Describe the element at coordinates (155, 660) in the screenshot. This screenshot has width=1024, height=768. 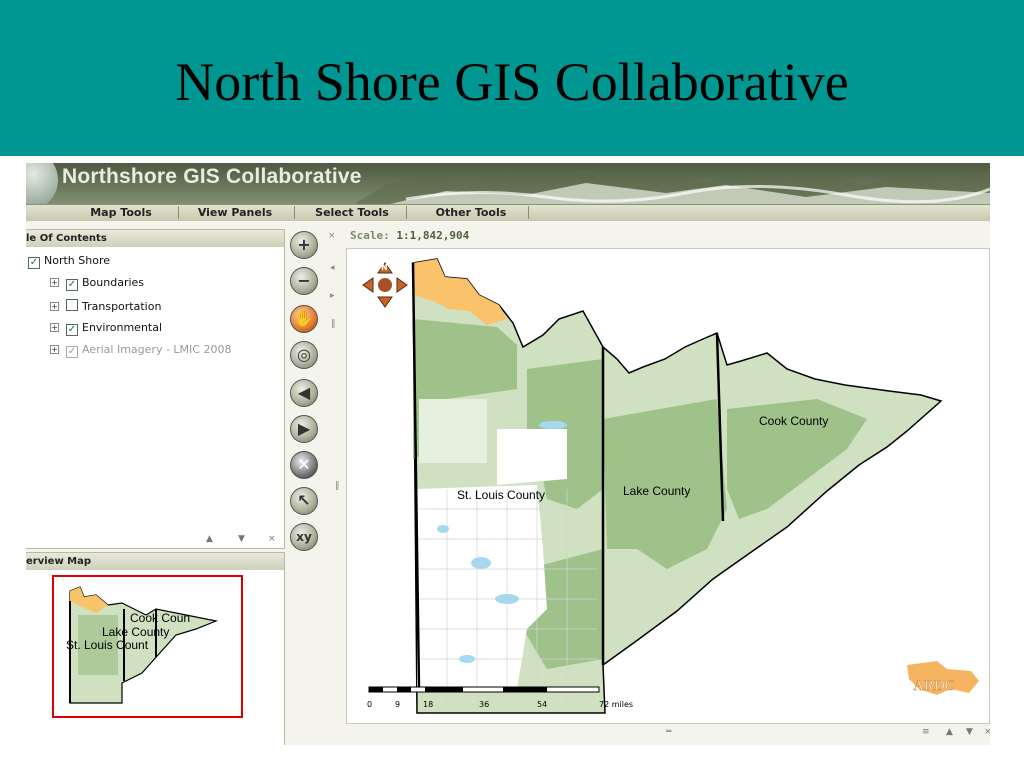
I see `overview-map: Cook Coun Lake County St. Louis Count` at that location.